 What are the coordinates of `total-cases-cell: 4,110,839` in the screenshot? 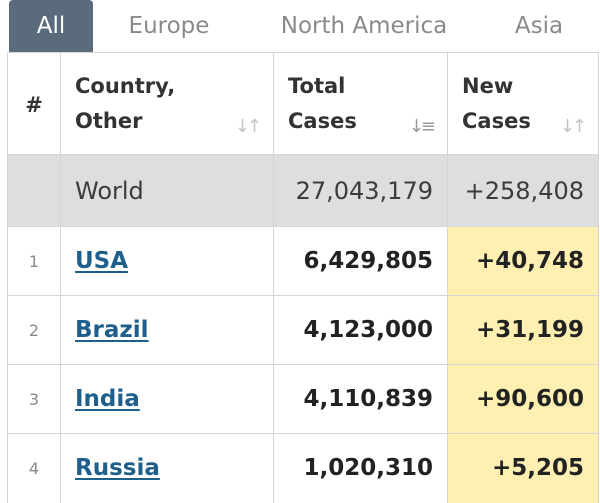 It's located at (360, 399).